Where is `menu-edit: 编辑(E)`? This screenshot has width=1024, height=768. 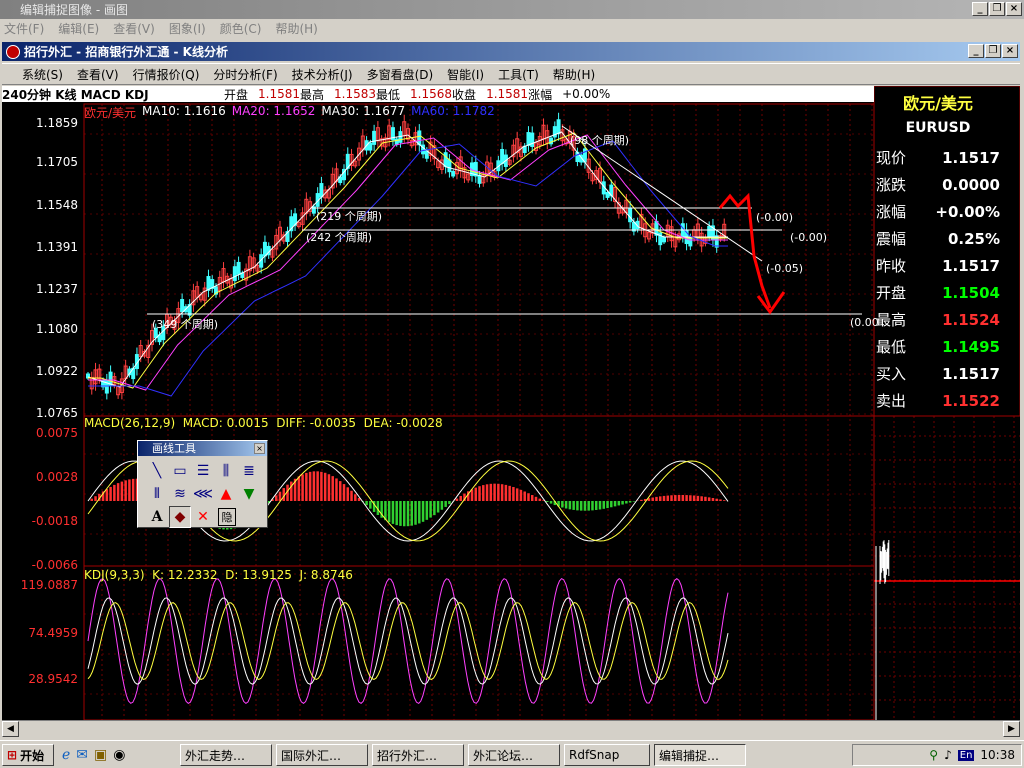 menu-edit: 编辑(E) is located at coordinates (78, 28).